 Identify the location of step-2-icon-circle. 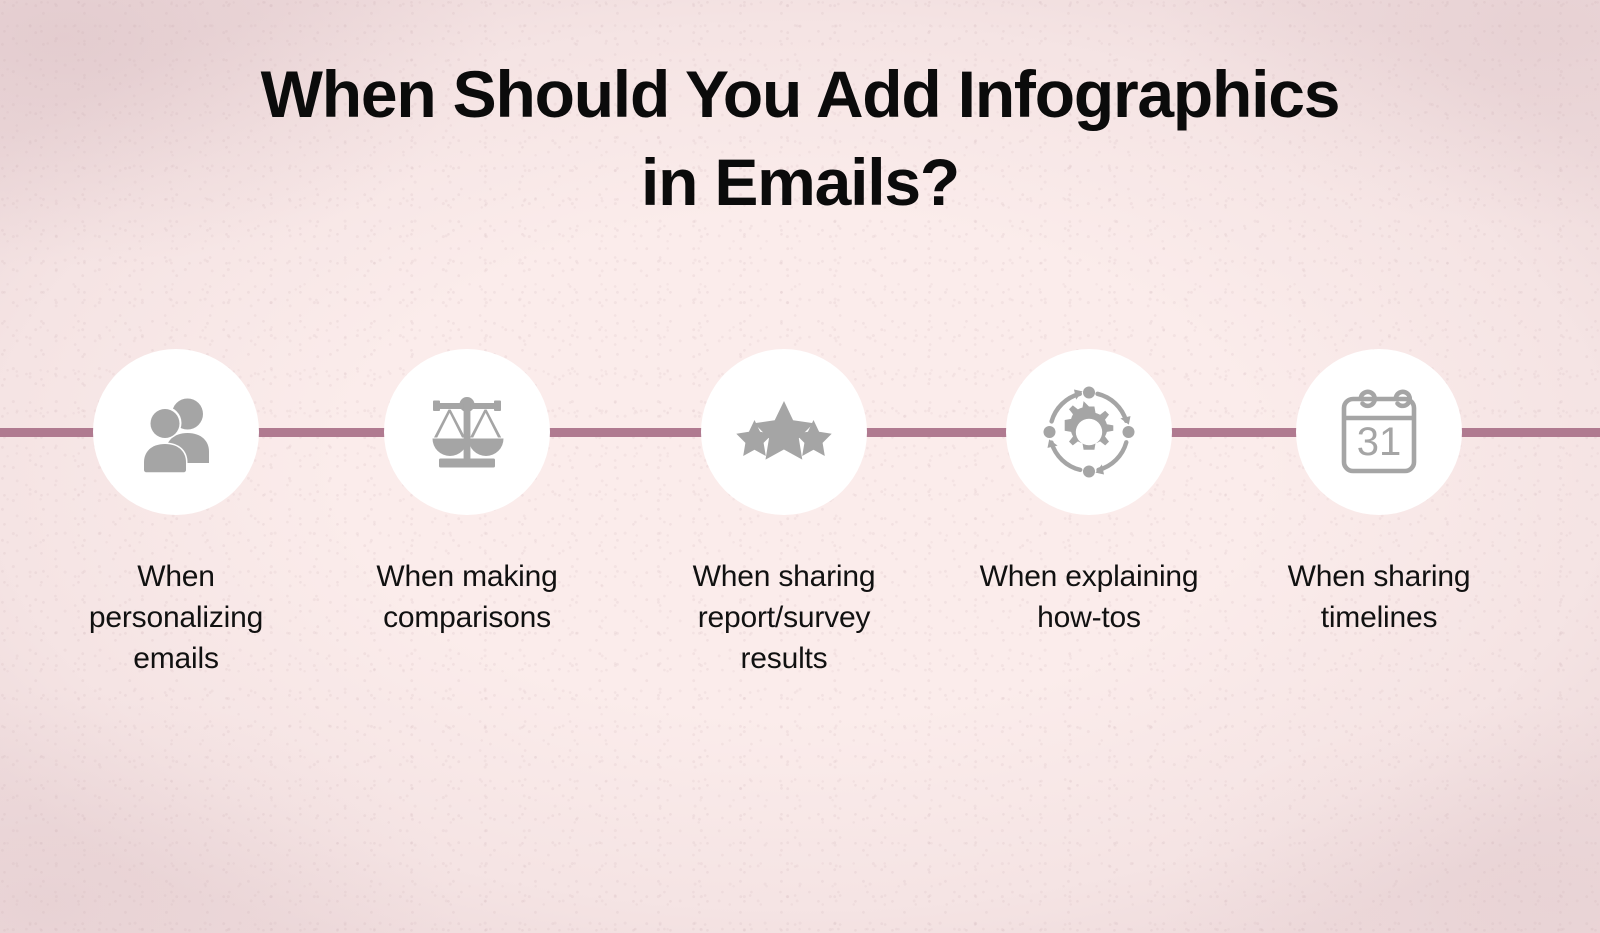
(467, 432).